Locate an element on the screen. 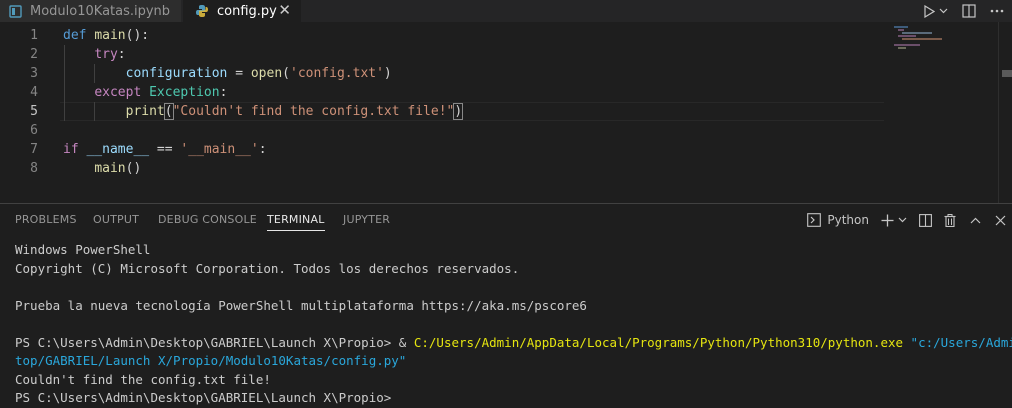  line-number: 1 is located at coordinates (34, 35).